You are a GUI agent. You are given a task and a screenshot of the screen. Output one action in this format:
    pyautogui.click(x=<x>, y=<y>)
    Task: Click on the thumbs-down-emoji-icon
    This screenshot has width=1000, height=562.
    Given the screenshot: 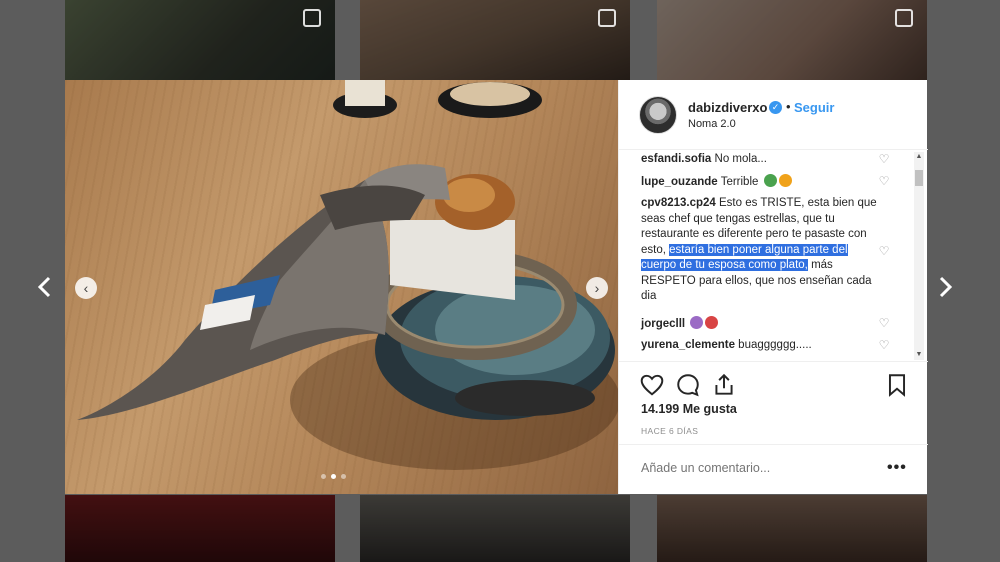 What is the action you would take?
    pyautogui.click(x=712, y=322)
    